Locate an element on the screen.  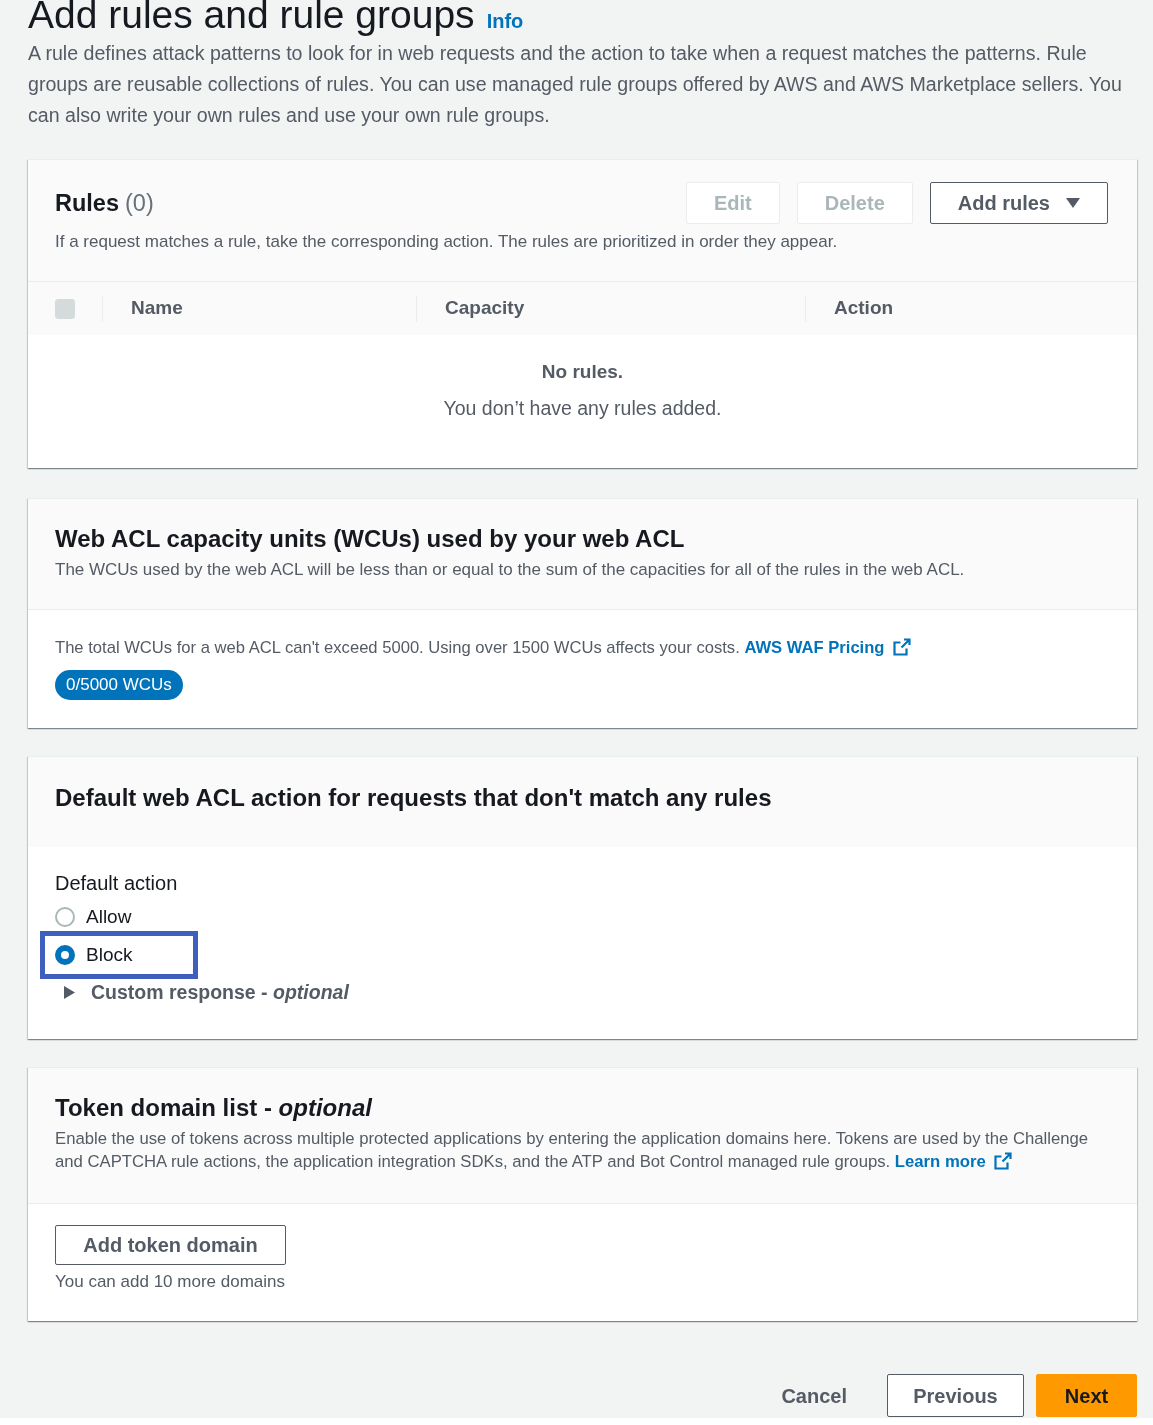
cancel-button: Cancel is located at coordinates (814, 1395).